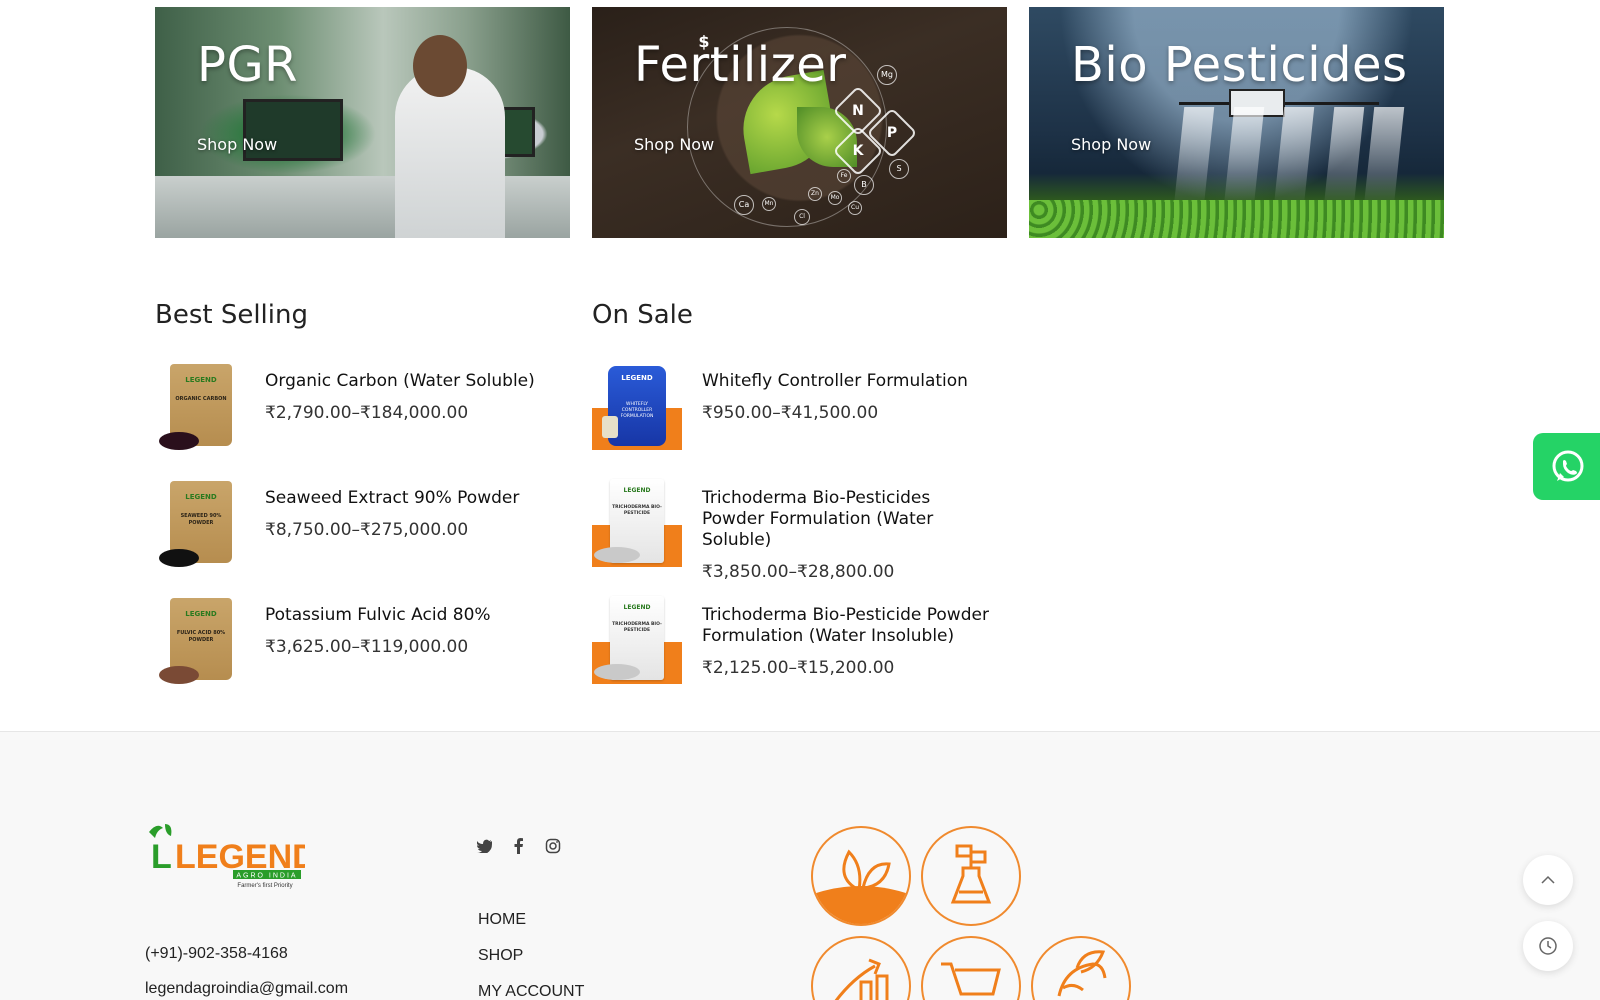 This screenshot has height=1000, width=1600. What do you see at coordinates (740, 65) in the screenshot?
I see `banner-title: Fertilizer` at bounding box center [740, 65].